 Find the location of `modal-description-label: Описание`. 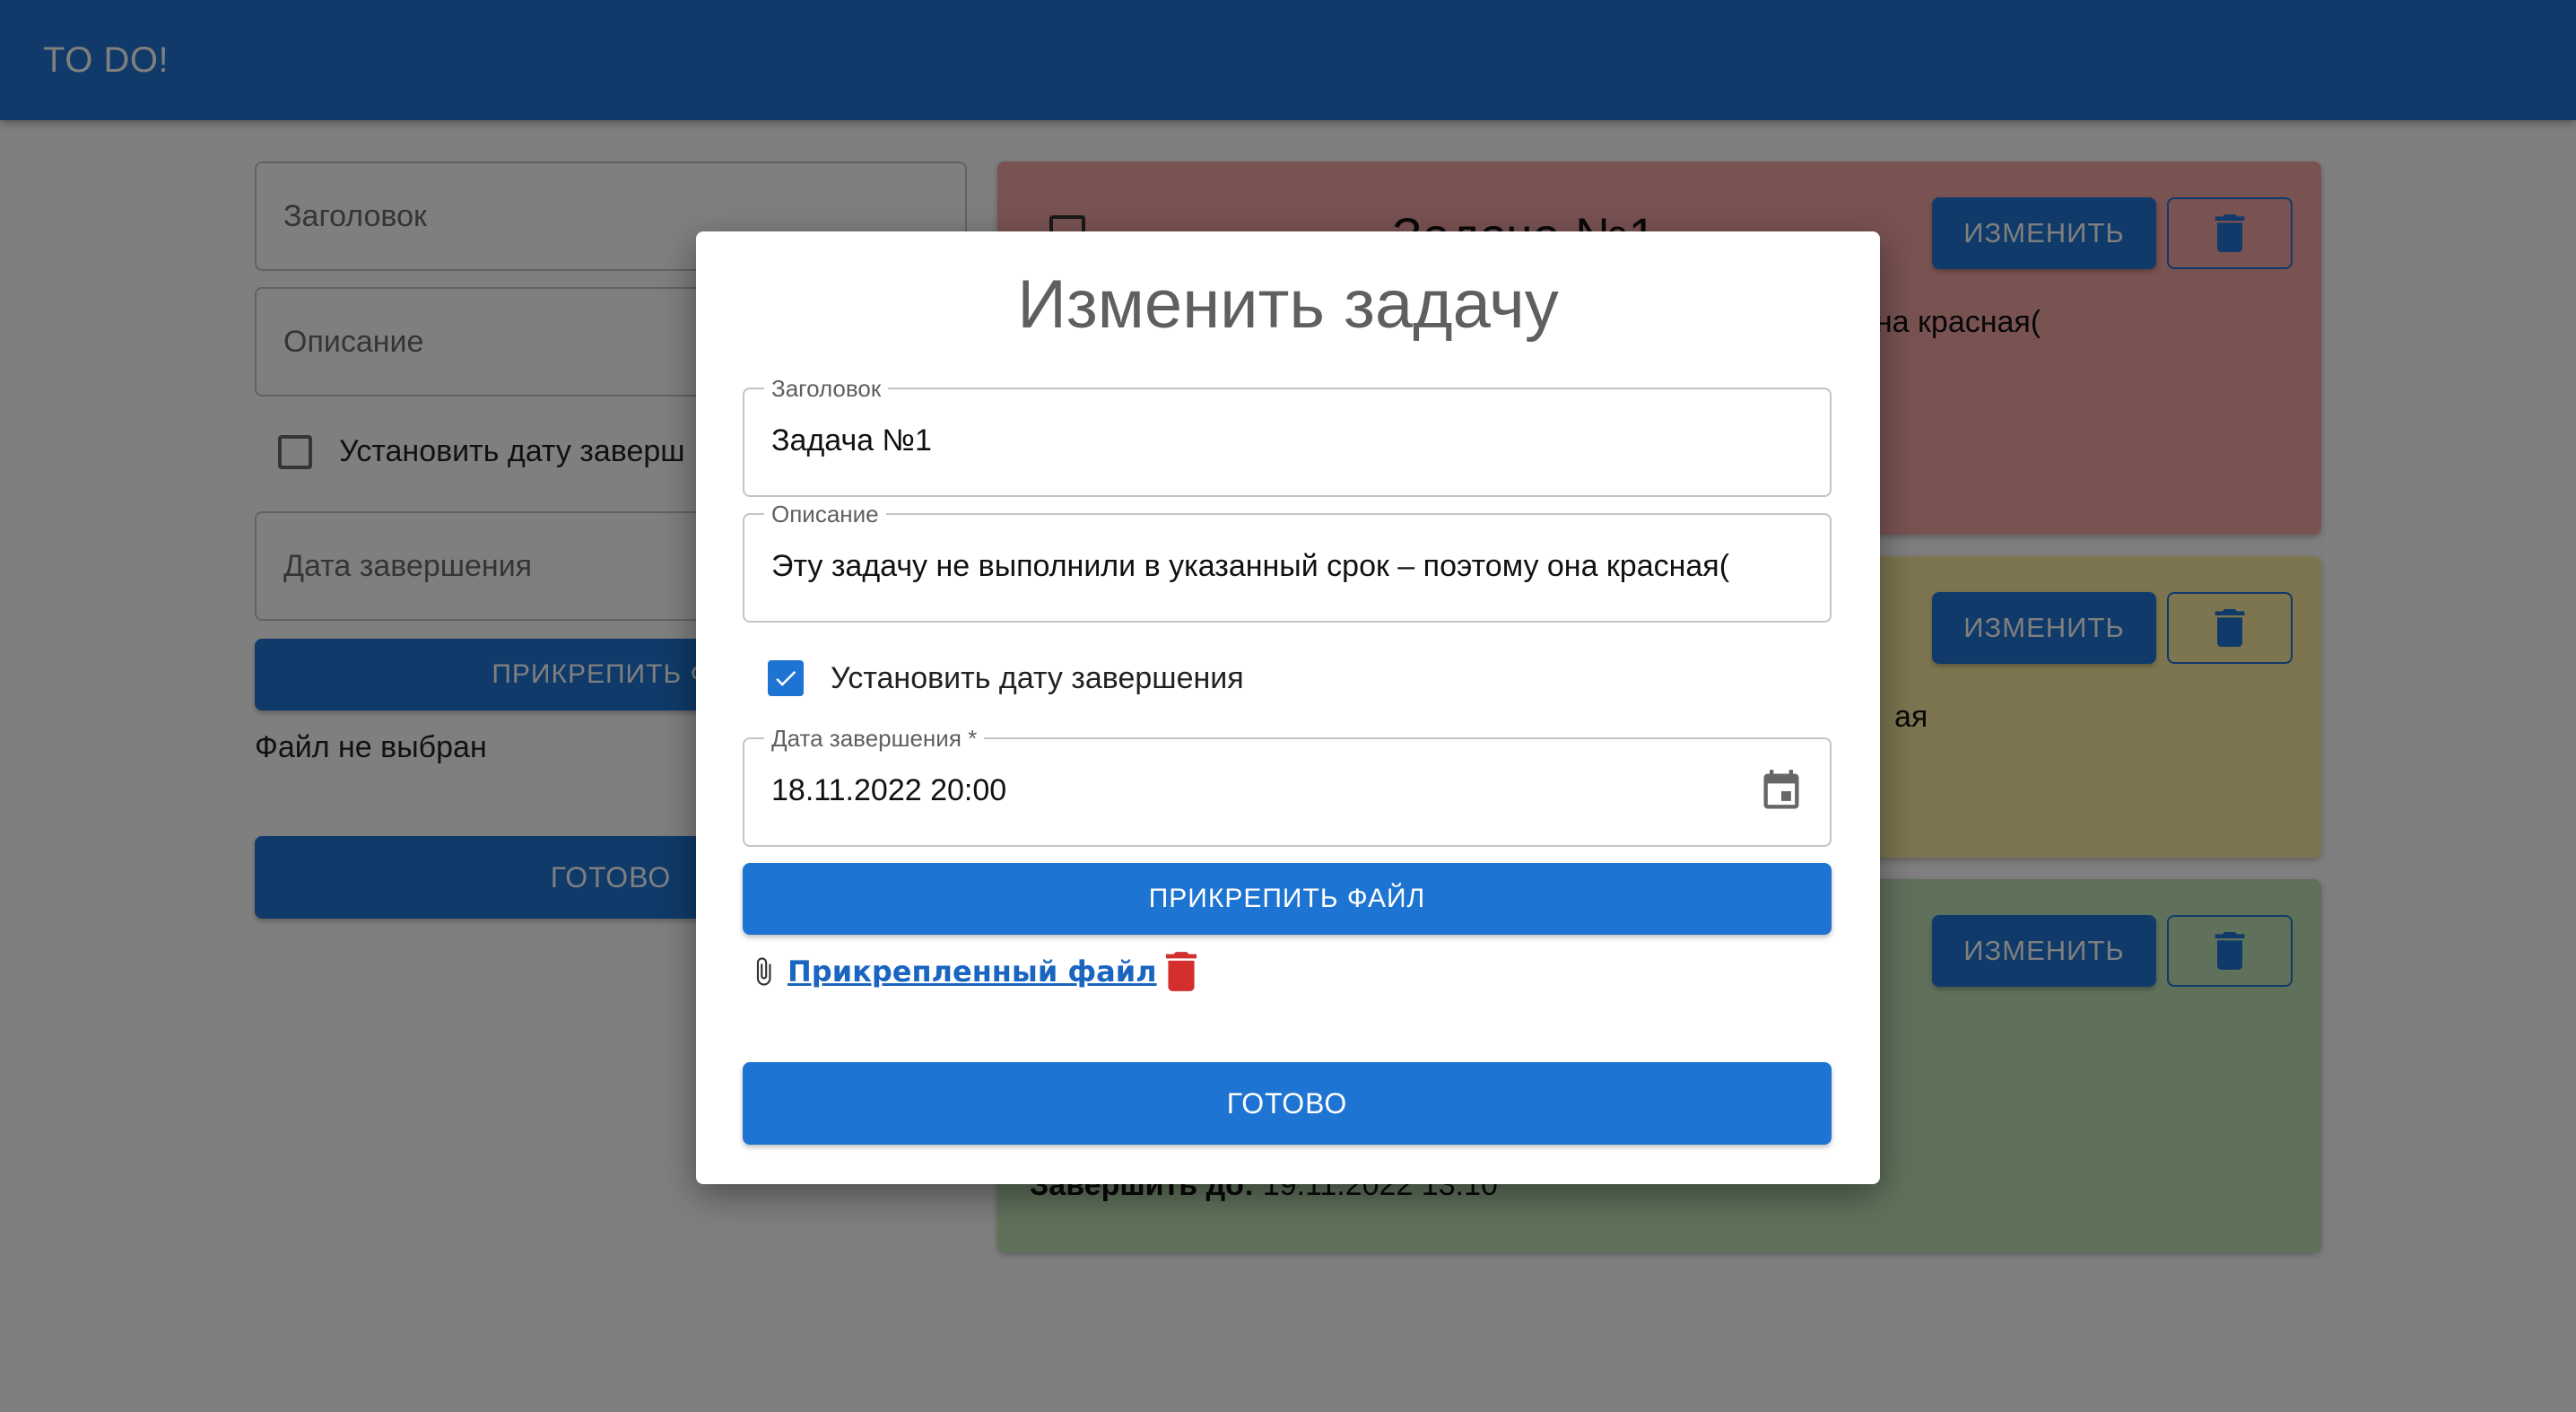

modal-description-label: Описание is located at coordinates (825, 514).